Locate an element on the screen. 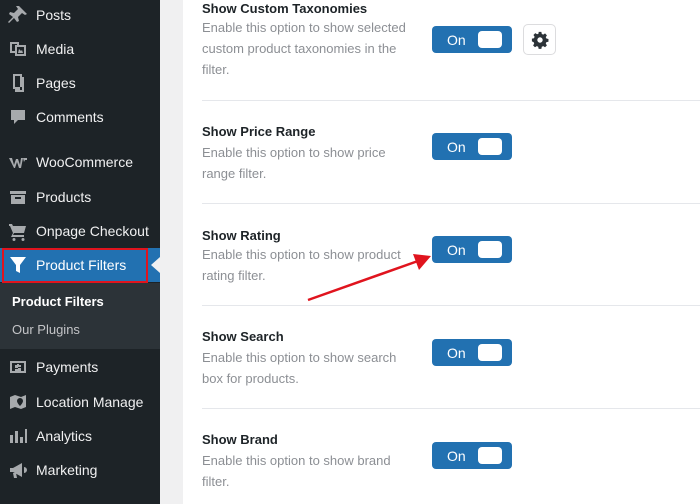 The width and height of the screenshot is (700, 504). product-filters-submenu: Product Filters Our Plugins is located at coordinates (80, 316).